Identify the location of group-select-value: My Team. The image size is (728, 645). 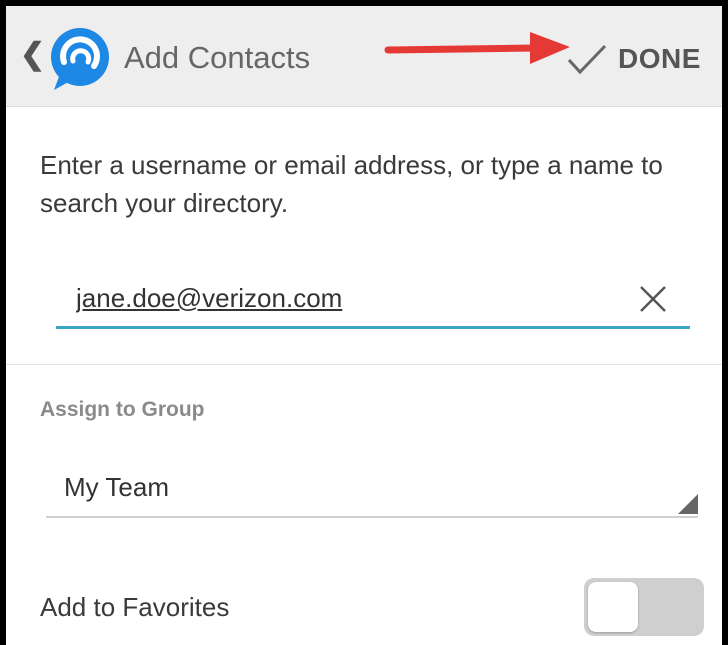
(116, 487).